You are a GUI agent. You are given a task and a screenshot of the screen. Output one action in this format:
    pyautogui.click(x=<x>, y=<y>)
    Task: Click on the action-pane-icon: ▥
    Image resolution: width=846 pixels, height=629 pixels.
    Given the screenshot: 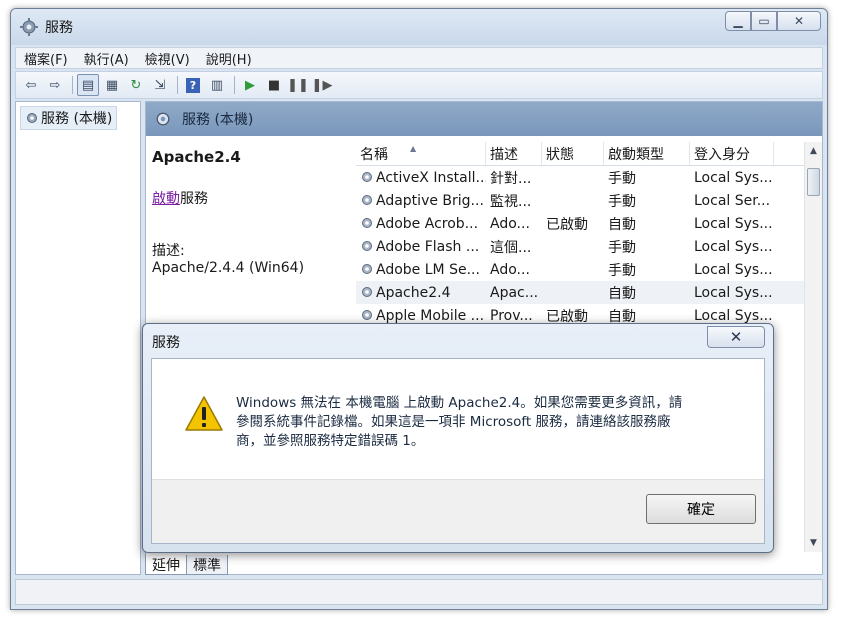 What is the action you would take?
    pyautogui.click(x=217, y=85)
    